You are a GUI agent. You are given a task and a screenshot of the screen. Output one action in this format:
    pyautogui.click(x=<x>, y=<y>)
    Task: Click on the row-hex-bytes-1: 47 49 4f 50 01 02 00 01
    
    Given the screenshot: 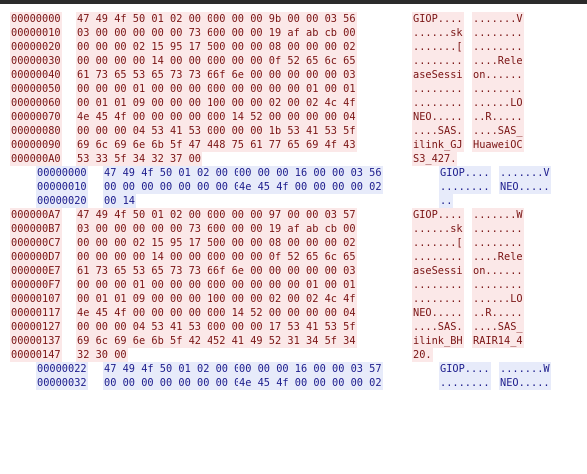 What is the action you would take?
    pyautogui.click(x=175, y=369)
    